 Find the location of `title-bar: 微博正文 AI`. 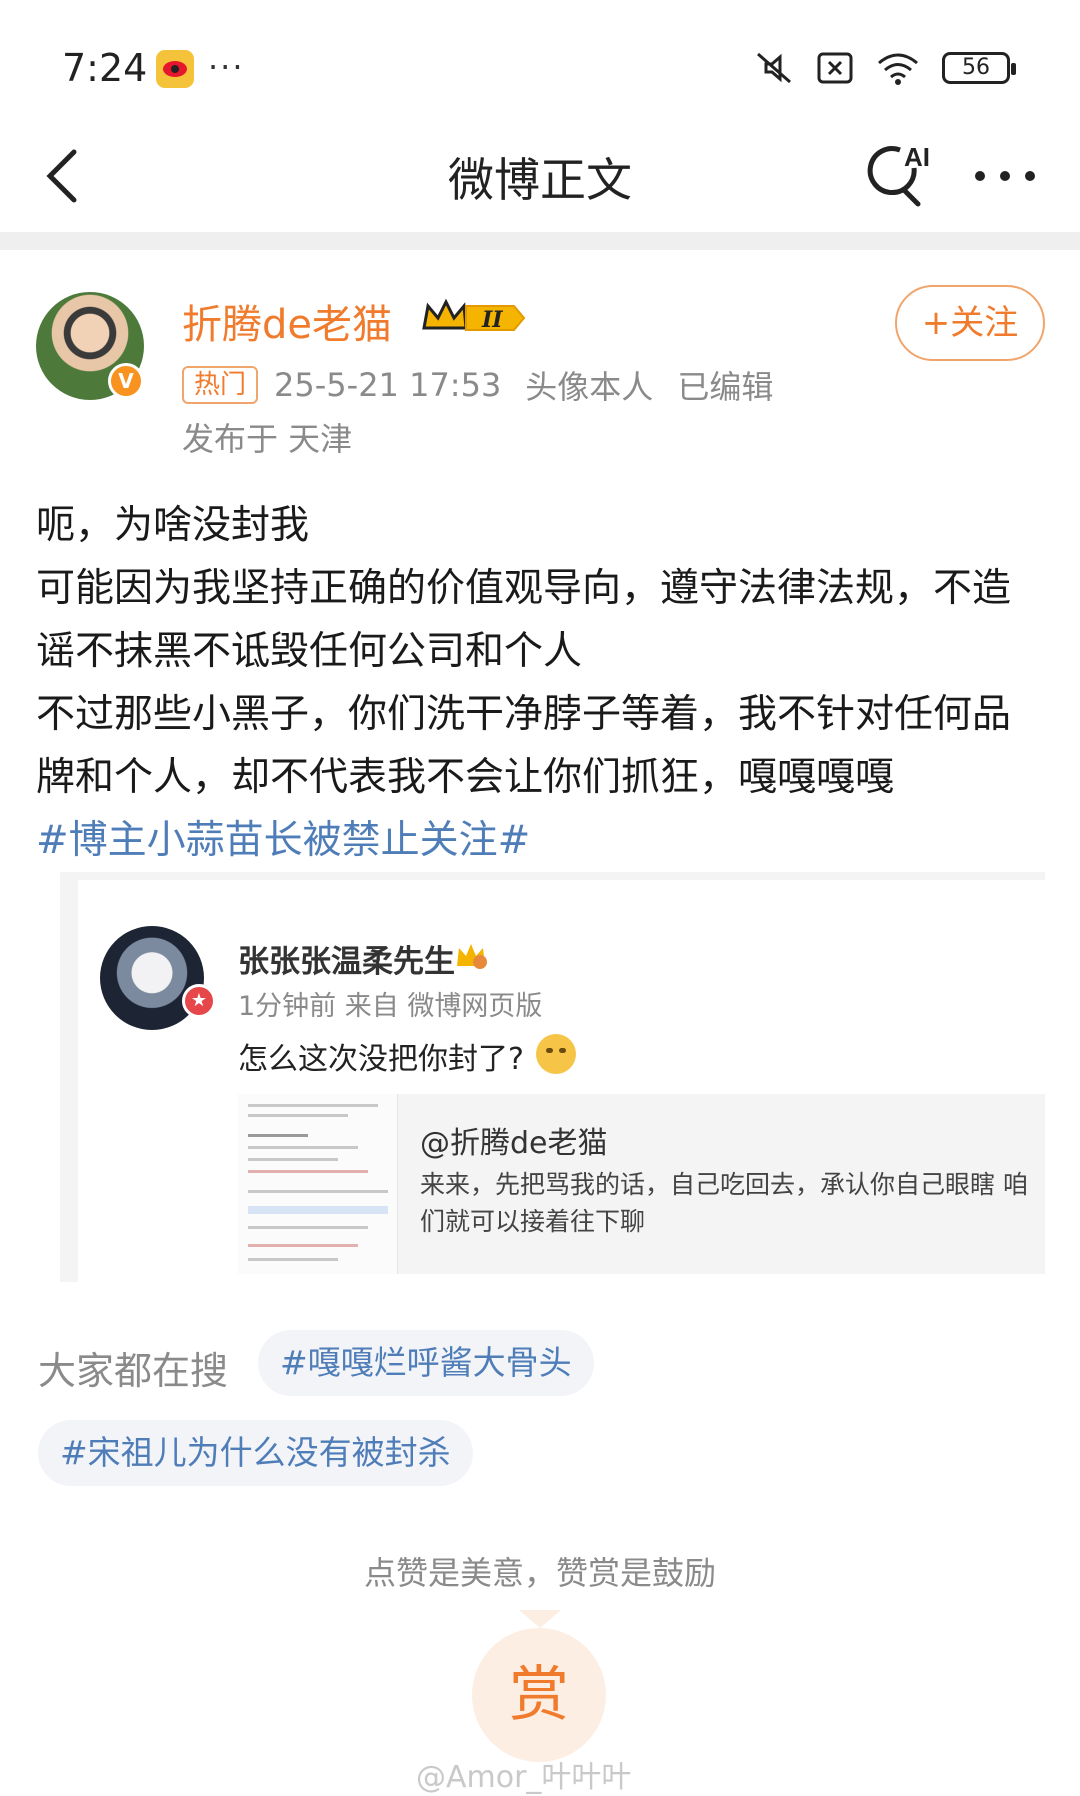

title-bar: 微博正文 AI is located at coordinates (540, 176).